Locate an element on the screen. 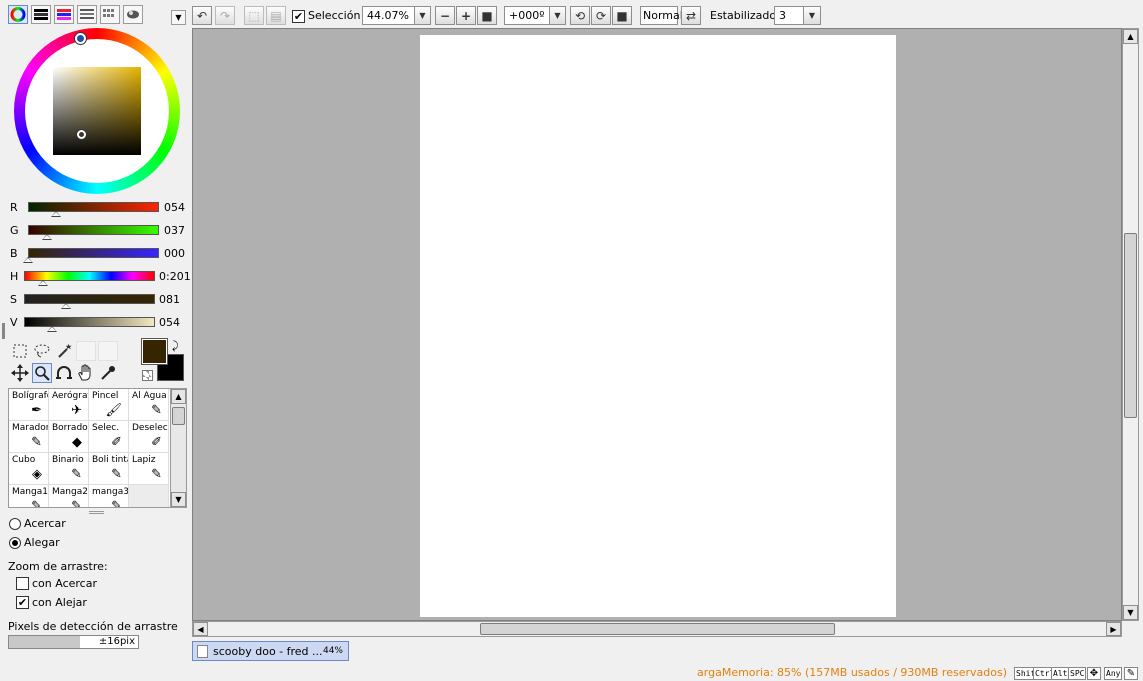 This screenshot has height=681, width=1143. brush-scroll-thumb is located at coordinates (178, 416).